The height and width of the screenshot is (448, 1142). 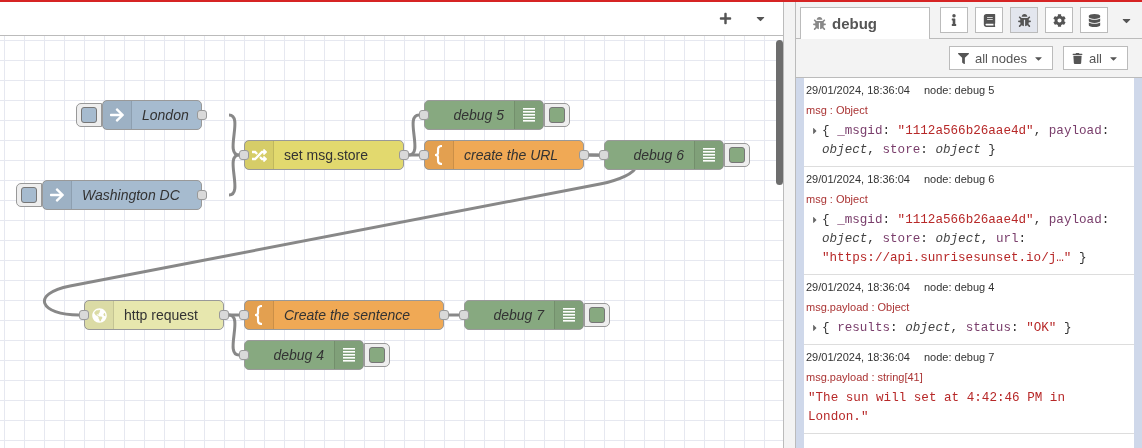 I want to click on book-icon, so click(x=989, y=20).